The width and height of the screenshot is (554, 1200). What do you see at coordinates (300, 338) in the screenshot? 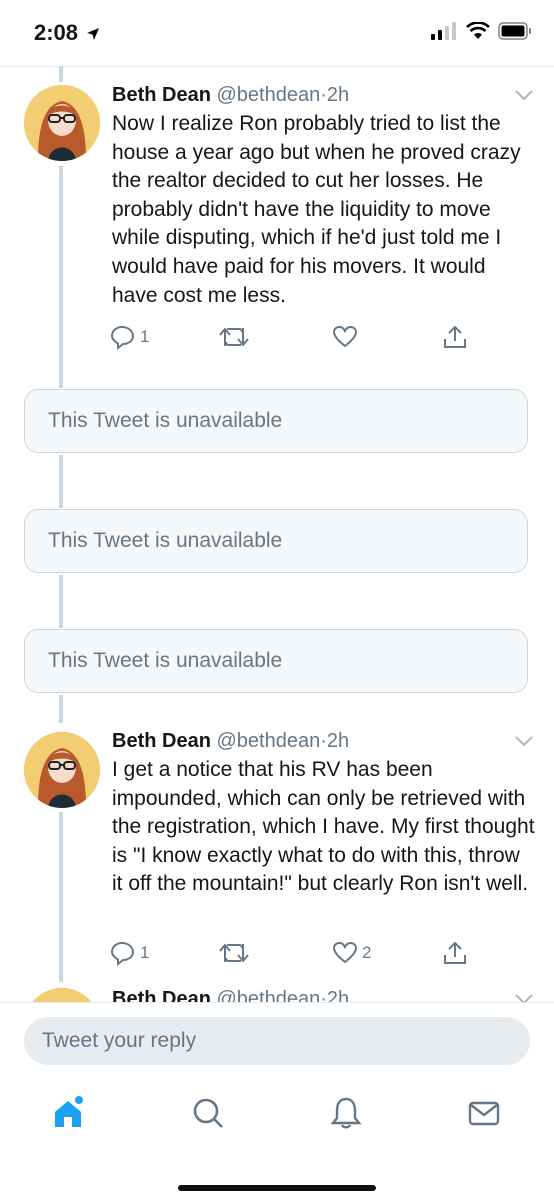
I see `tweet-actions: 1` at bounding box center [300, 338].